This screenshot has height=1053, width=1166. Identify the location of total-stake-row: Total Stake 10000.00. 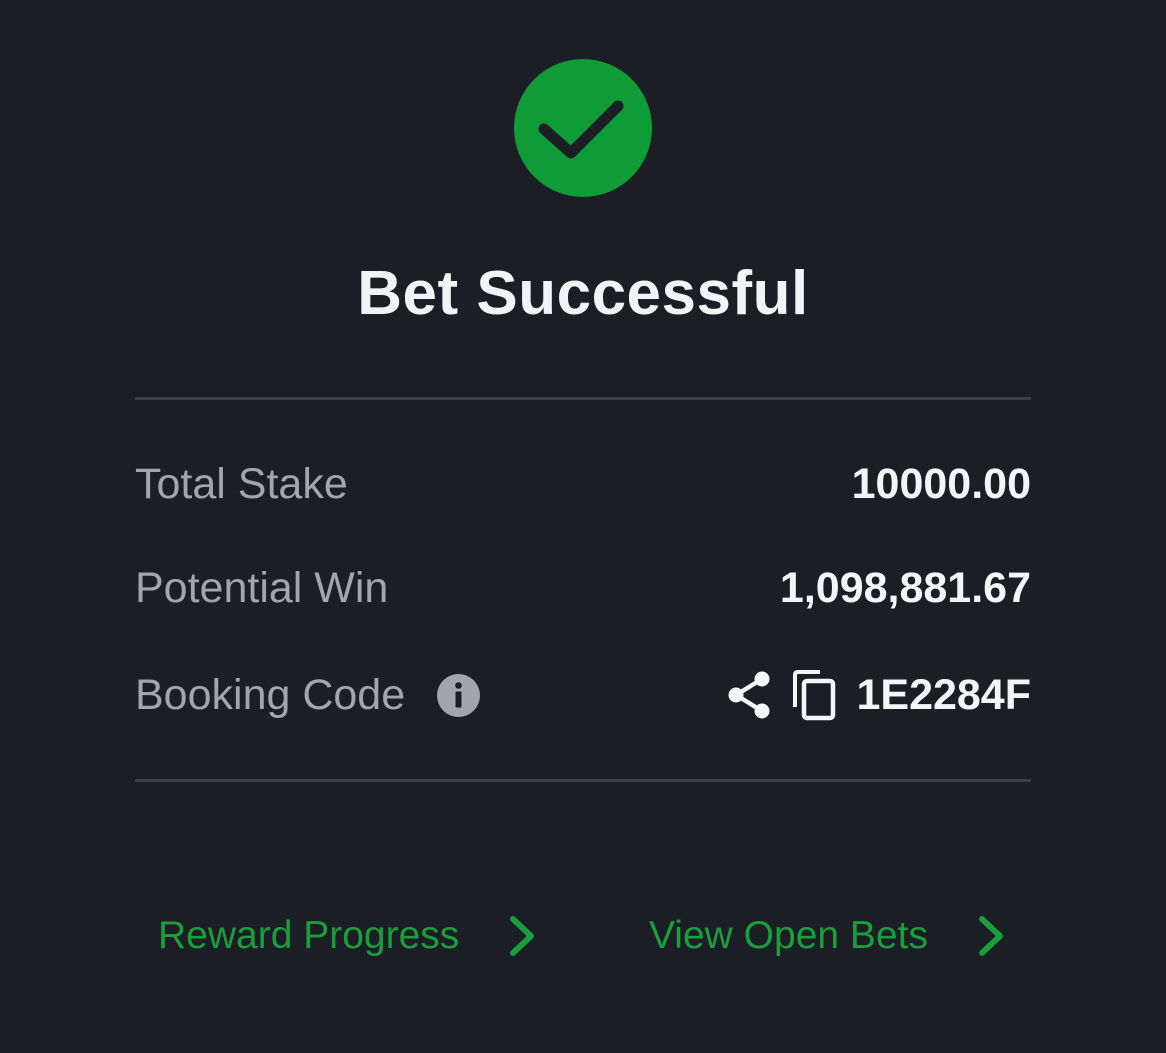
(583, 484).